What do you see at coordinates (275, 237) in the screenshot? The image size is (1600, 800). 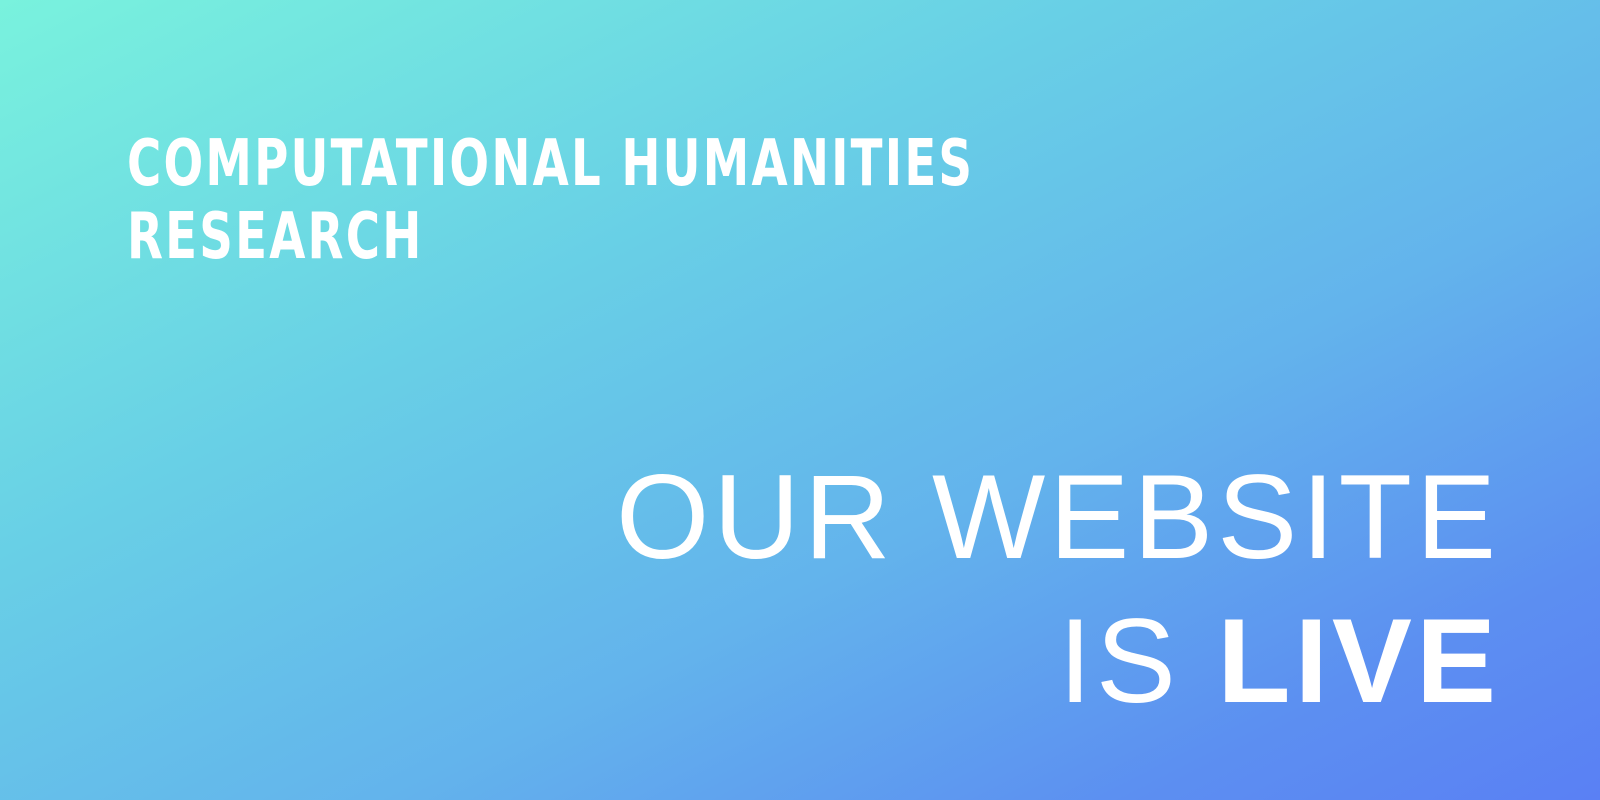 I see `organization-title-line-2: RESEARCH` at bounding box center [275, 237].